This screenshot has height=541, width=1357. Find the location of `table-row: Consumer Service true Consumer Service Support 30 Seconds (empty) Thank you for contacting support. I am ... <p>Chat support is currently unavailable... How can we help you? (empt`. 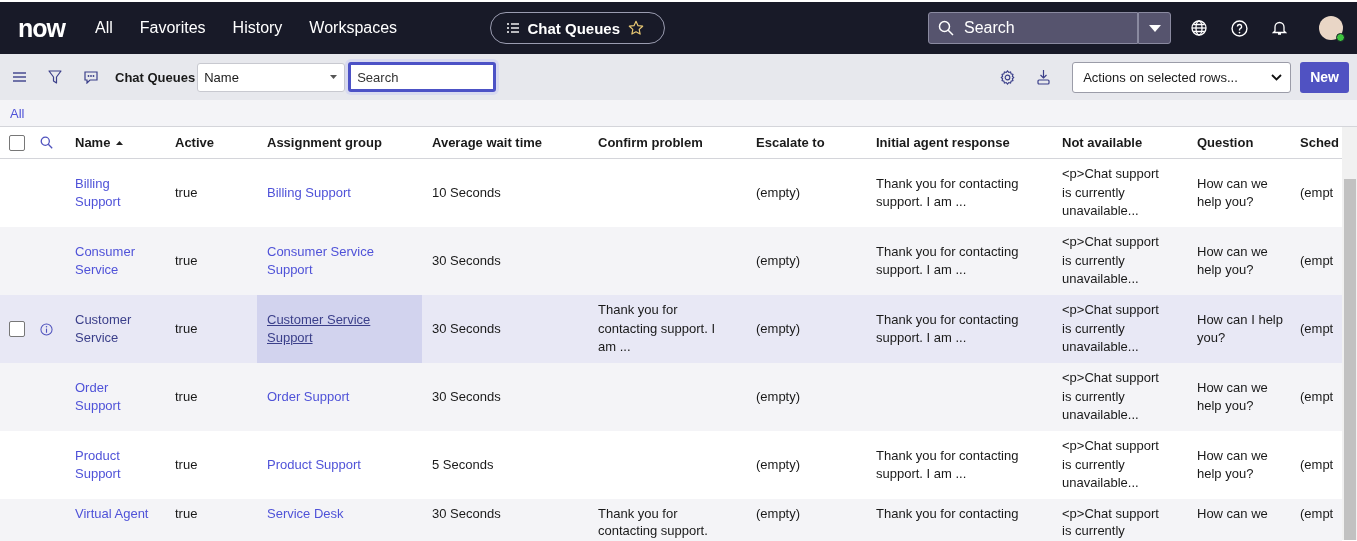

table-row: Consumer Service true Consumer Service Support 30 Seconds (empty) Thank you for contacting support. I am ... <p>Chat support is currently unavailable... How can we help you? (empt is located at coordinates (671, 261).